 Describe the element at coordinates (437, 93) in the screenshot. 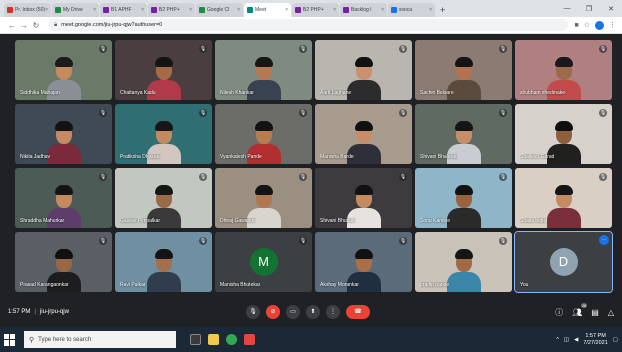

I see `participant-name: Sachin Belsare` at that location.